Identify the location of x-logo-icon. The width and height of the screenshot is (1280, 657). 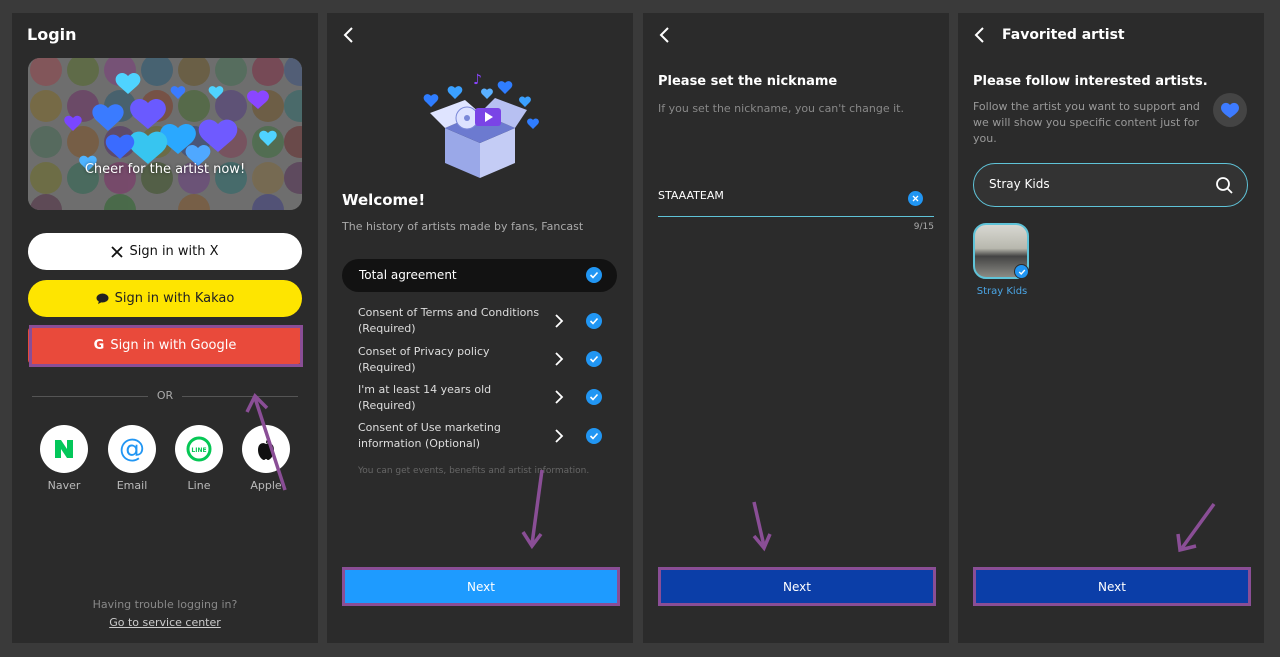
(117, 251).